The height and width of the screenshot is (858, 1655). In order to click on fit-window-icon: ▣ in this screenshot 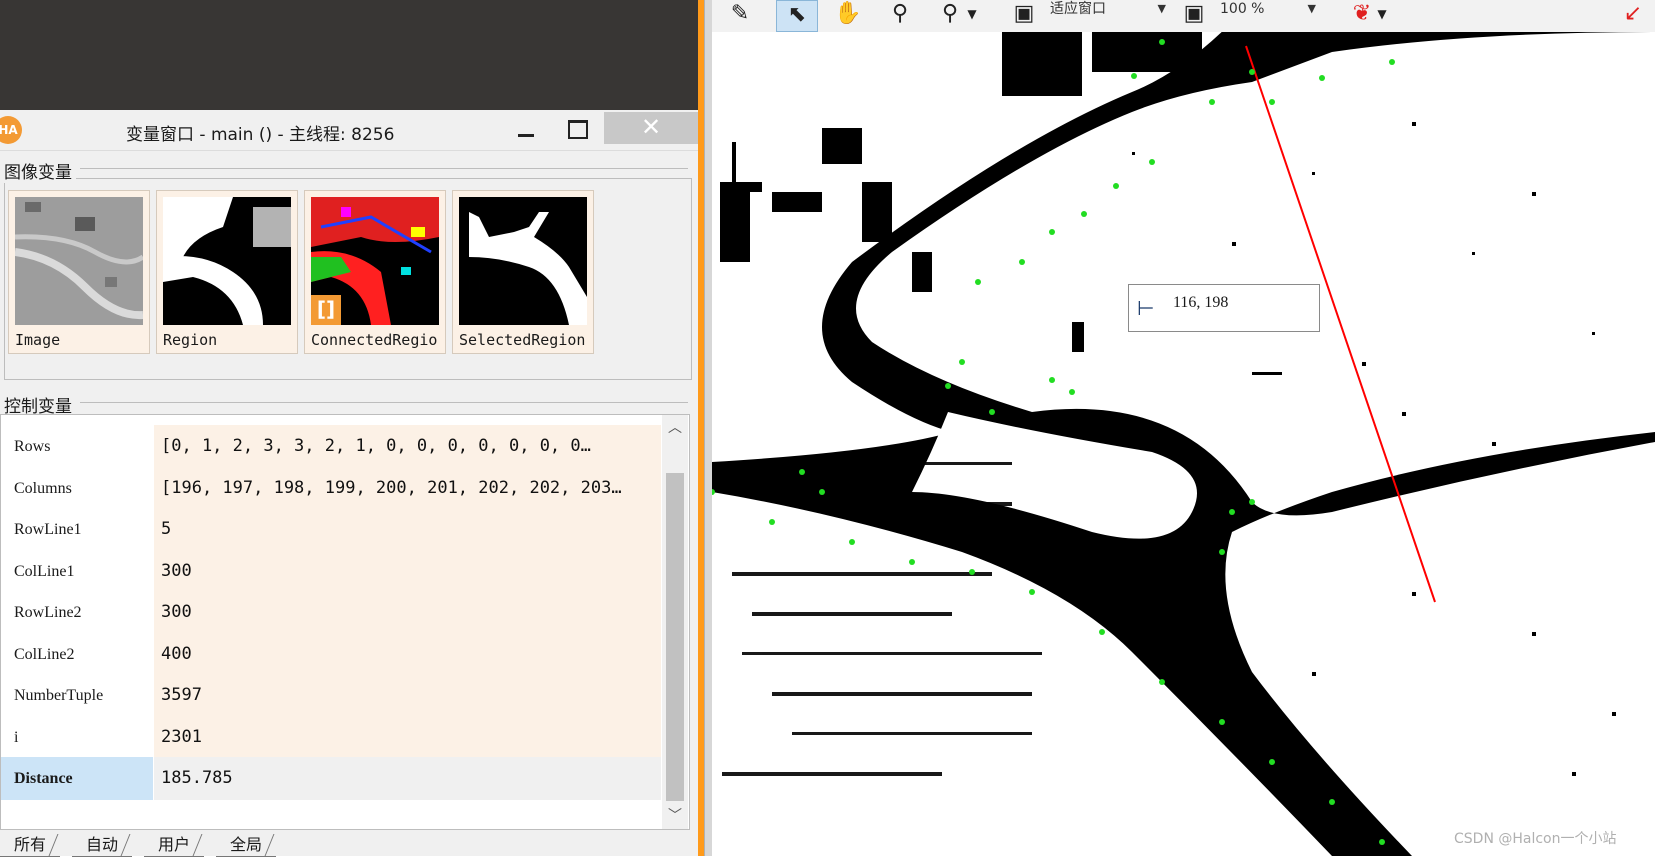, I will do `click(1024, 15)`.